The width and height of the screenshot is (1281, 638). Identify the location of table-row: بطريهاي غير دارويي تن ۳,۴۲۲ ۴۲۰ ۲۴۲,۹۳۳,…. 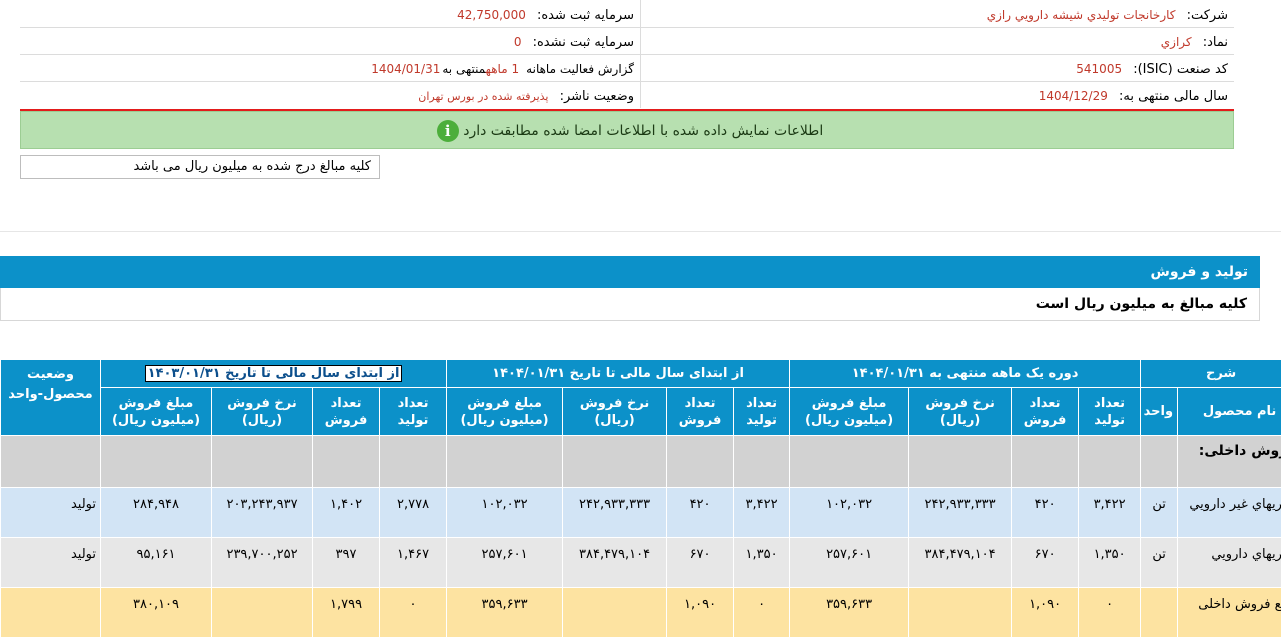
(641, 513).